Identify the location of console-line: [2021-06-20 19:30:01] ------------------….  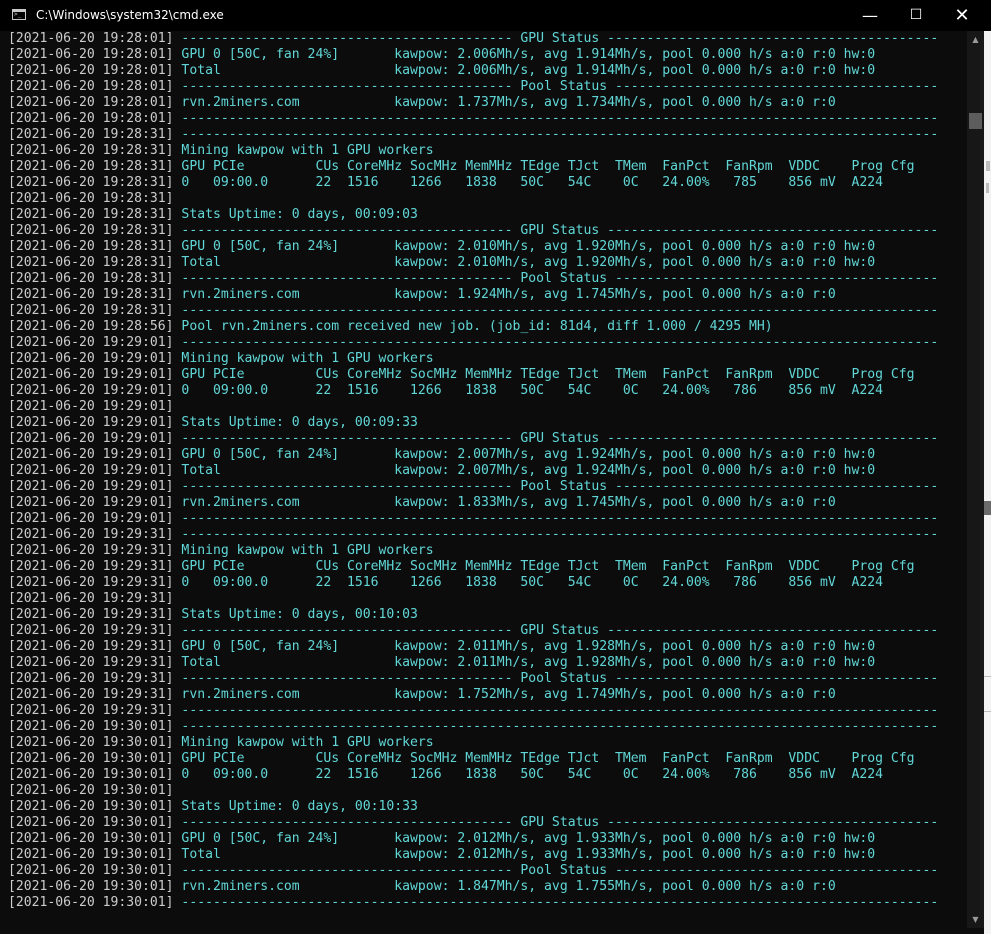
(488, 903).